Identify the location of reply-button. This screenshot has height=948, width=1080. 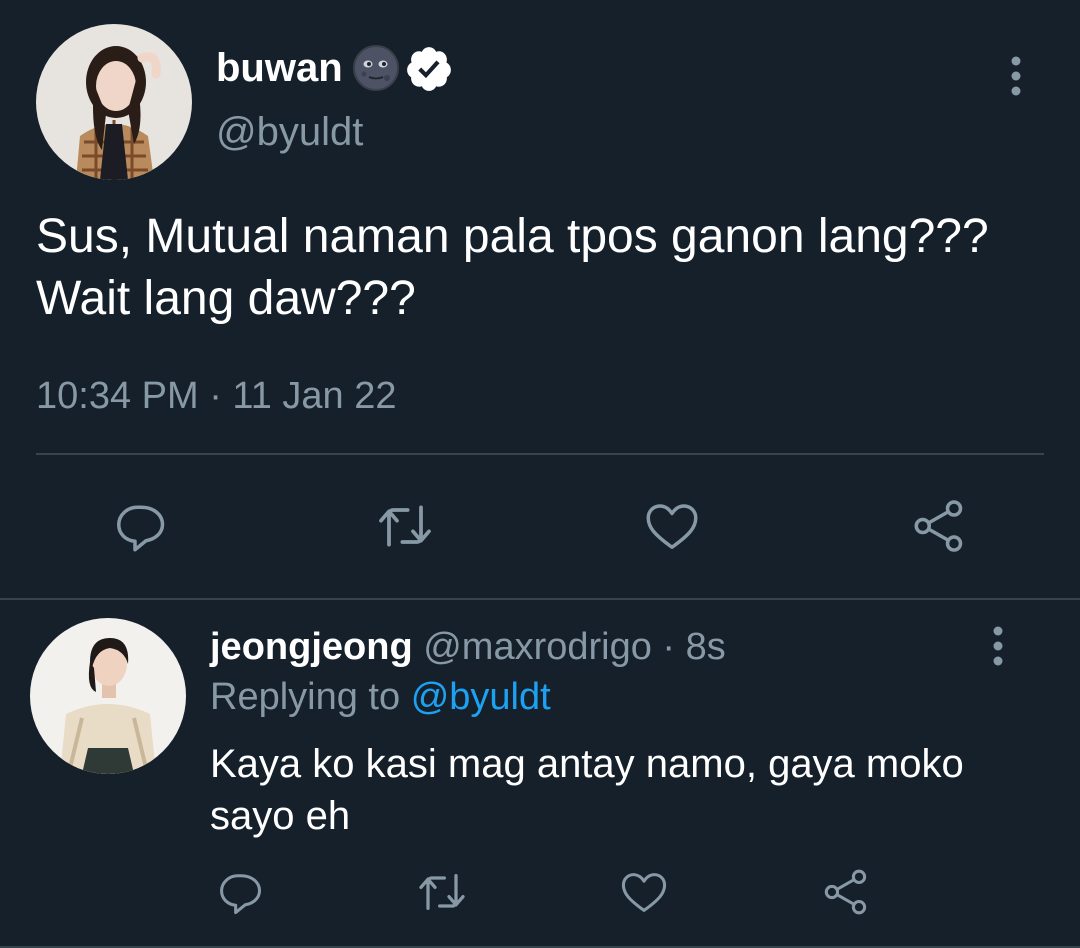
(140, 526).